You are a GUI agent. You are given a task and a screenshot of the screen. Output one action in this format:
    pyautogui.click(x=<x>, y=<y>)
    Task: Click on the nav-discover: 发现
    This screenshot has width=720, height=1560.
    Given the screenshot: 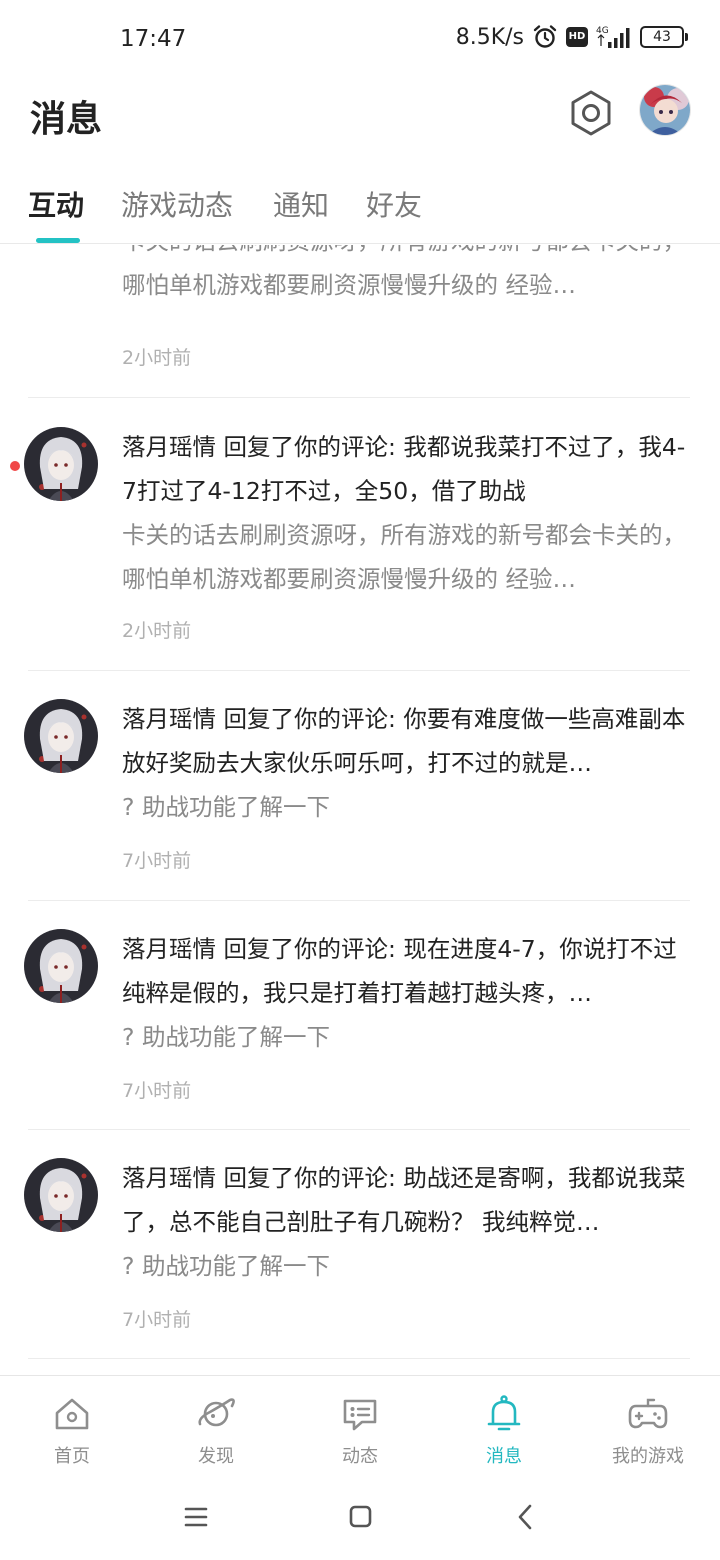 What is the action you would take?
    pyautogui.click(x=216, y=1426)
    